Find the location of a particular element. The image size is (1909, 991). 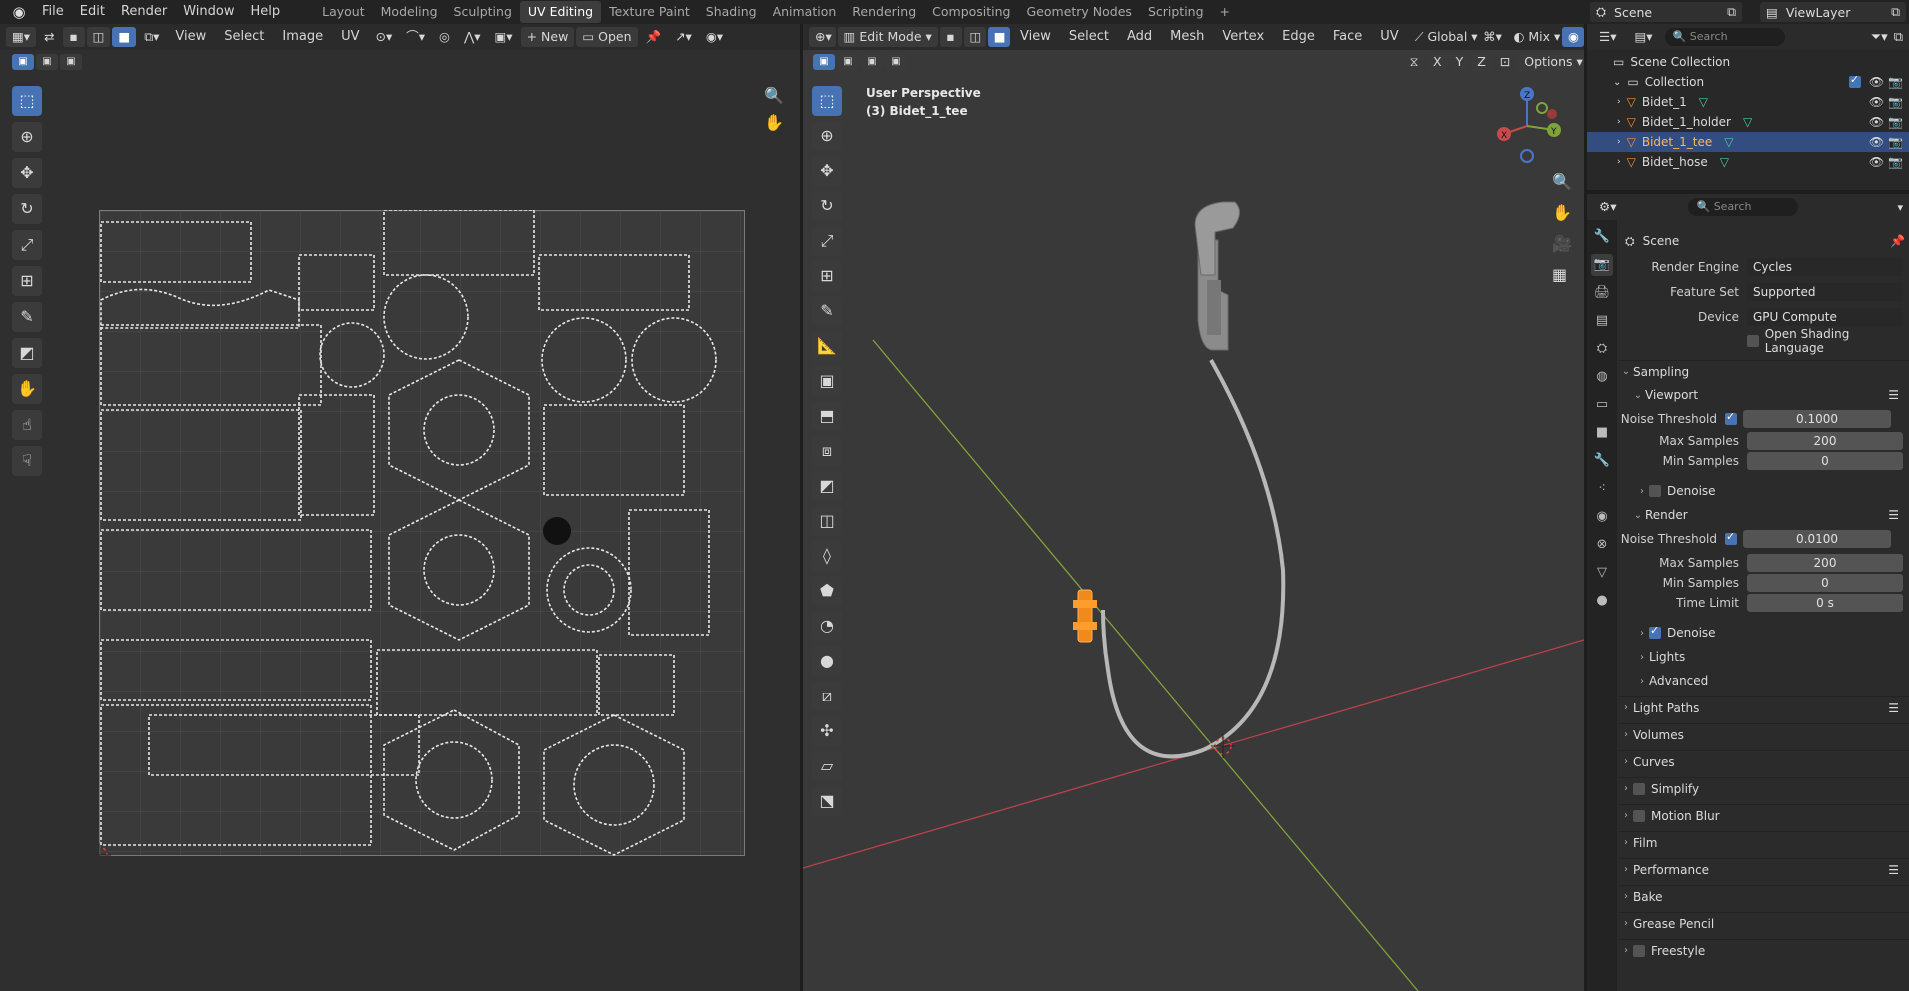

gizmo-neg-z-icon is located at coordinates (1527, 156).